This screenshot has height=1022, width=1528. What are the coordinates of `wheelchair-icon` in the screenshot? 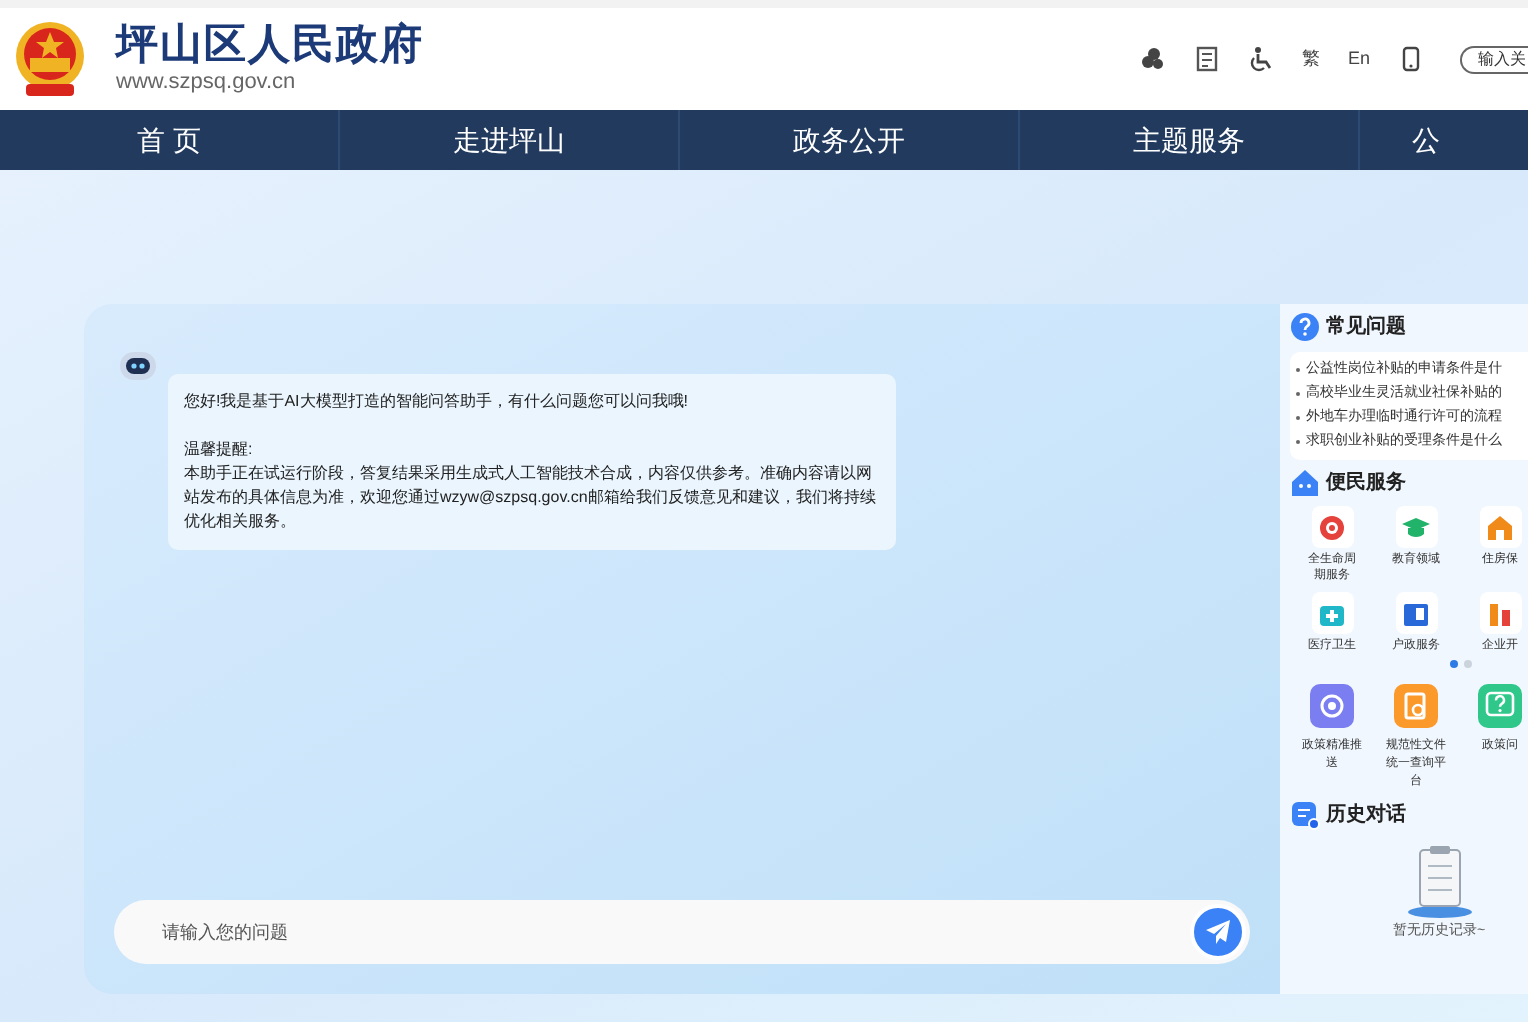 It's located at (1260, 59).